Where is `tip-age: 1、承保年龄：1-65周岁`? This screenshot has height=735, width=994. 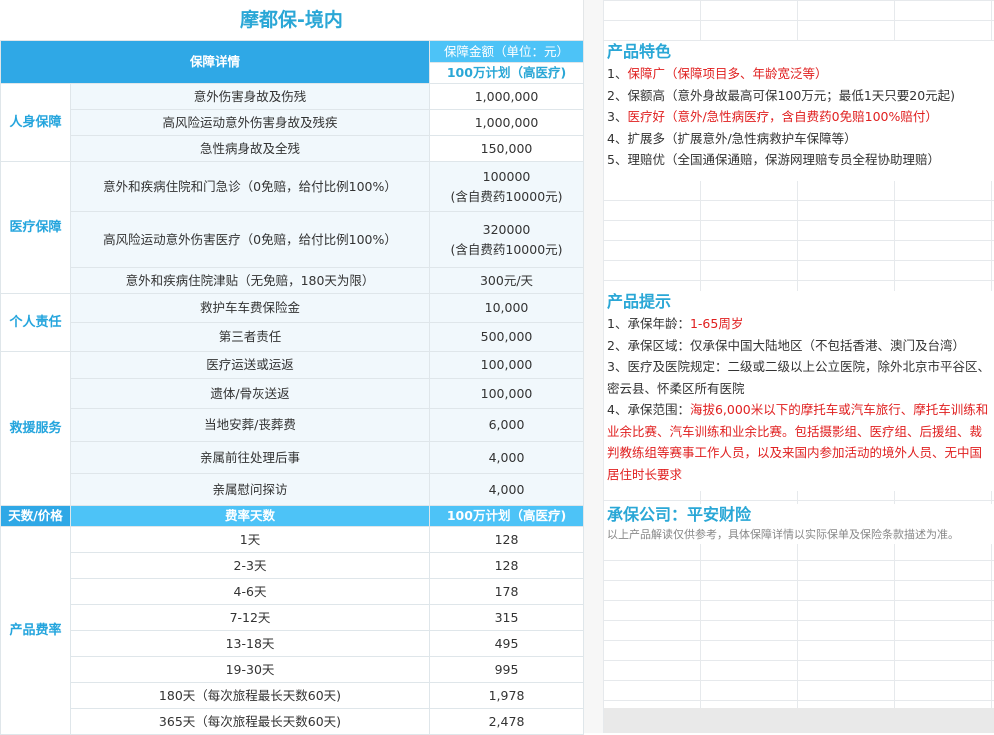
tip-age: 1、承保年龄：1-65周岁 is located at coordinates (675, 323).